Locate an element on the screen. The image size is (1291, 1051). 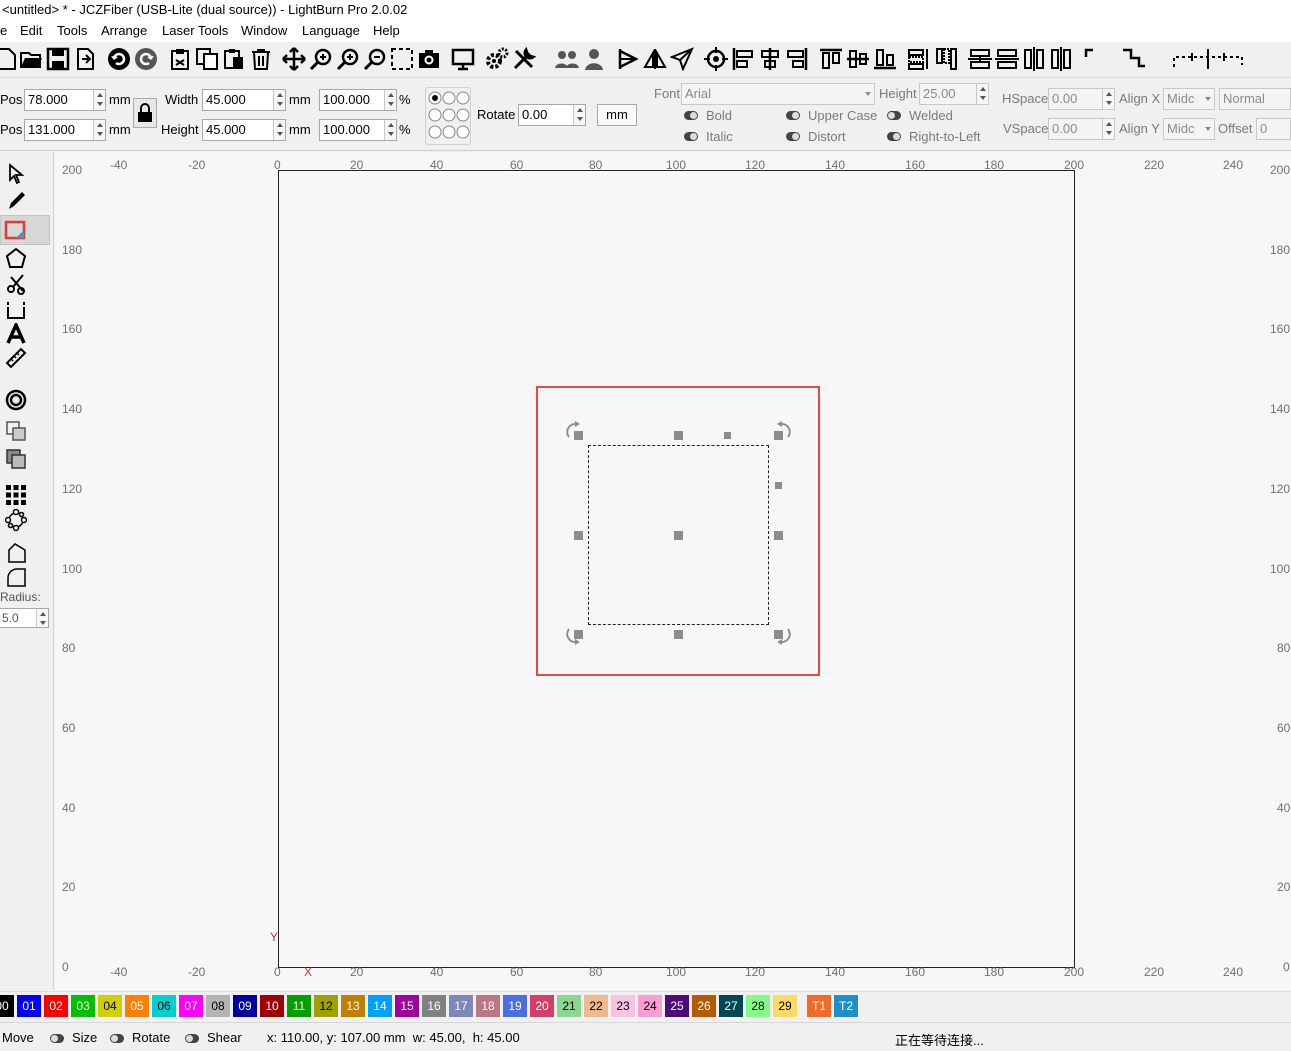
copy-icon is located at coordinates (207, 59).